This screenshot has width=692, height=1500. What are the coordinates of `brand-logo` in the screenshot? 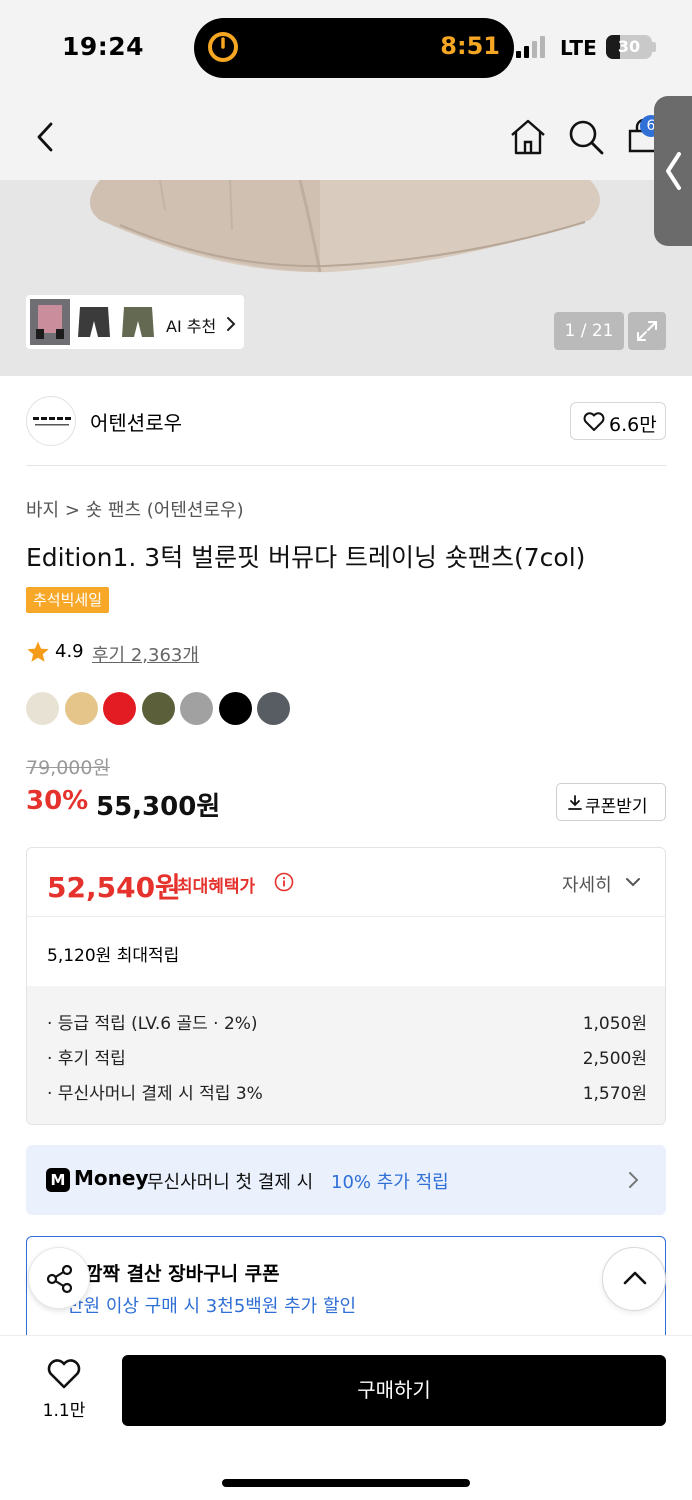 It's located at (51, 421).